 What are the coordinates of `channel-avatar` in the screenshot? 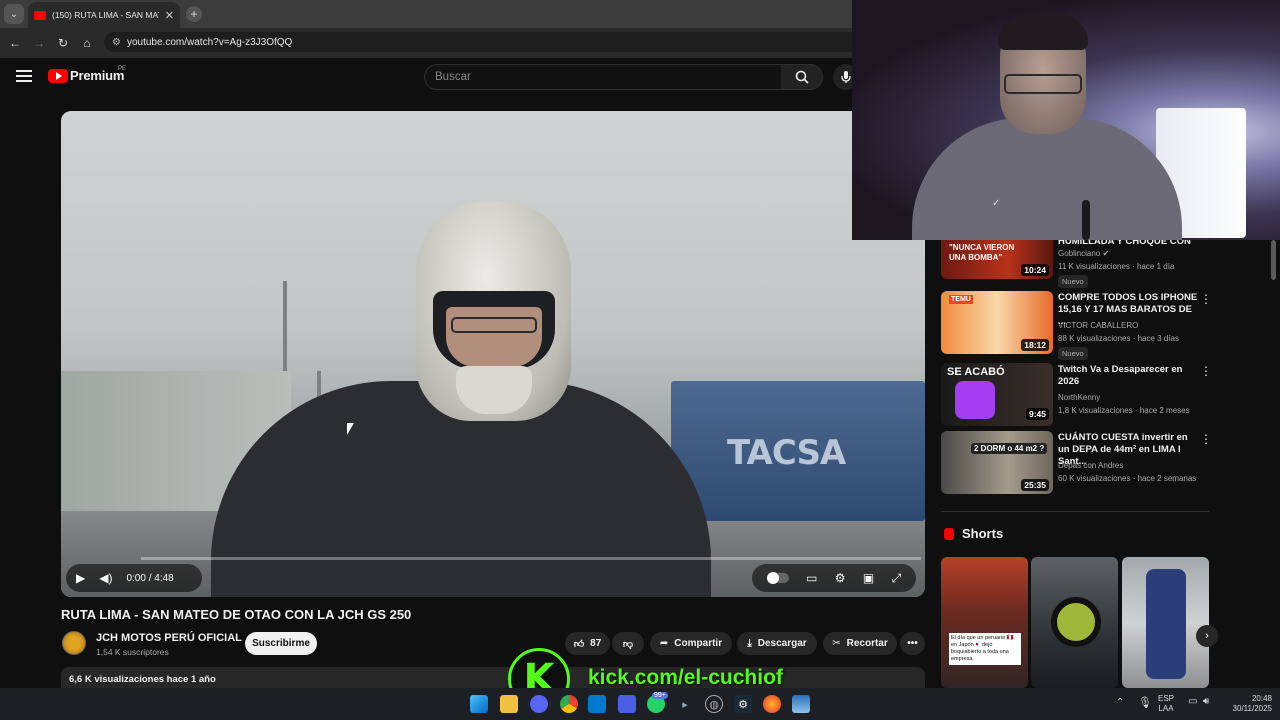 It's located at (74, 643).